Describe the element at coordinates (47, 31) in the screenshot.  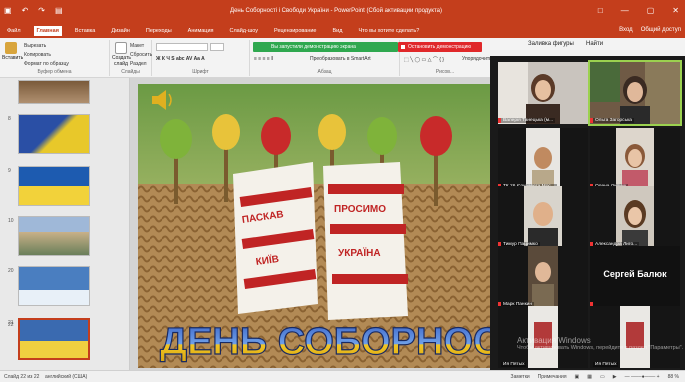
I see `tab-home: Главная` at that location.